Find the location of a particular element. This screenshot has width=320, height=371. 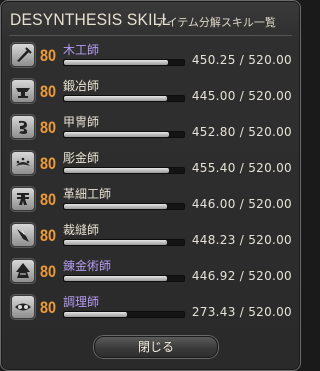

skill-value: 448.23 / 520.00 is located at coordinates (241, 240).